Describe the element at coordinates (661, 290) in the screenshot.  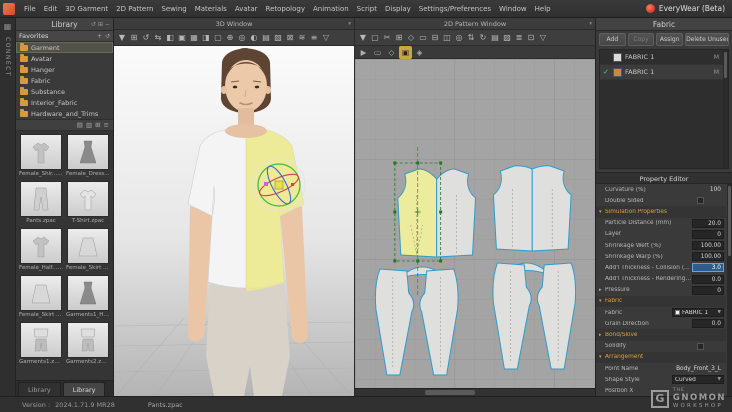
I see `property-row: ▸ Pressure 0 0 ▼` at that location.